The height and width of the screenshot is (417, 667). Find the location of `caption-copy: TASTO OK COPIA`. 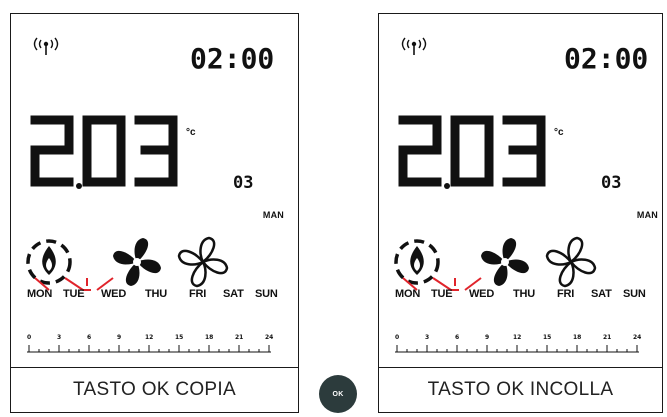

caption-copy: TASTO OK COPIA is located at coordinates (154, 389).